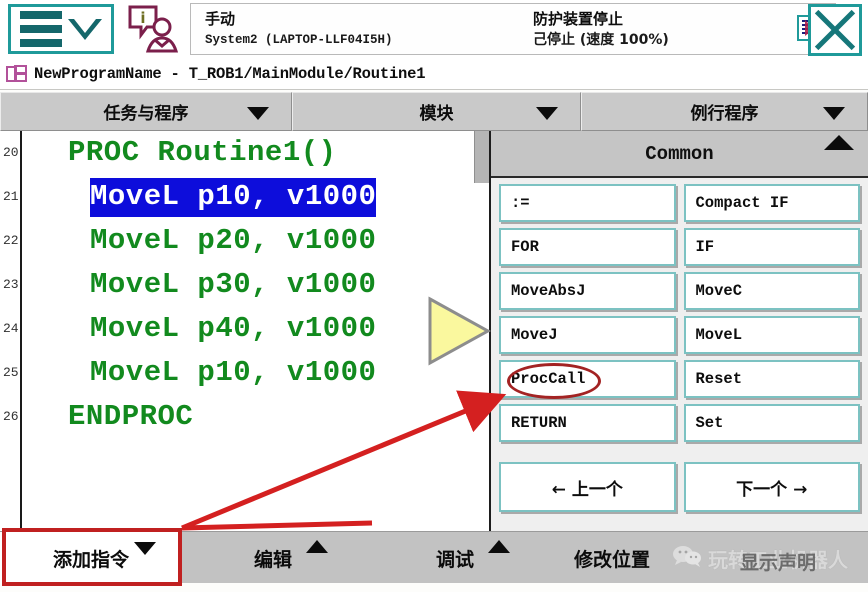 The image size is (868, 592). What do you see at coordinates (17, 74) in the screenshot?
I see `program-module-icon` at bounding box center [17, 74].